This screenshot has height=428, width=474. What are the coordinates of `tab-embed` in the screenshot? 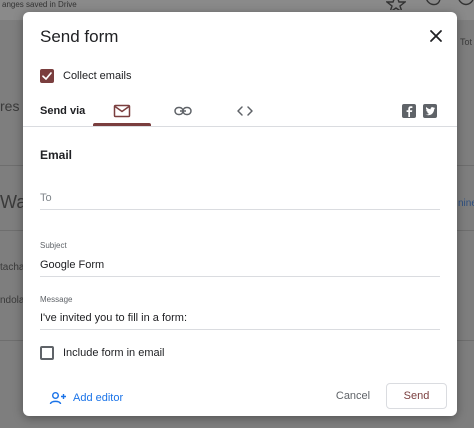 It's located at (245, 111).